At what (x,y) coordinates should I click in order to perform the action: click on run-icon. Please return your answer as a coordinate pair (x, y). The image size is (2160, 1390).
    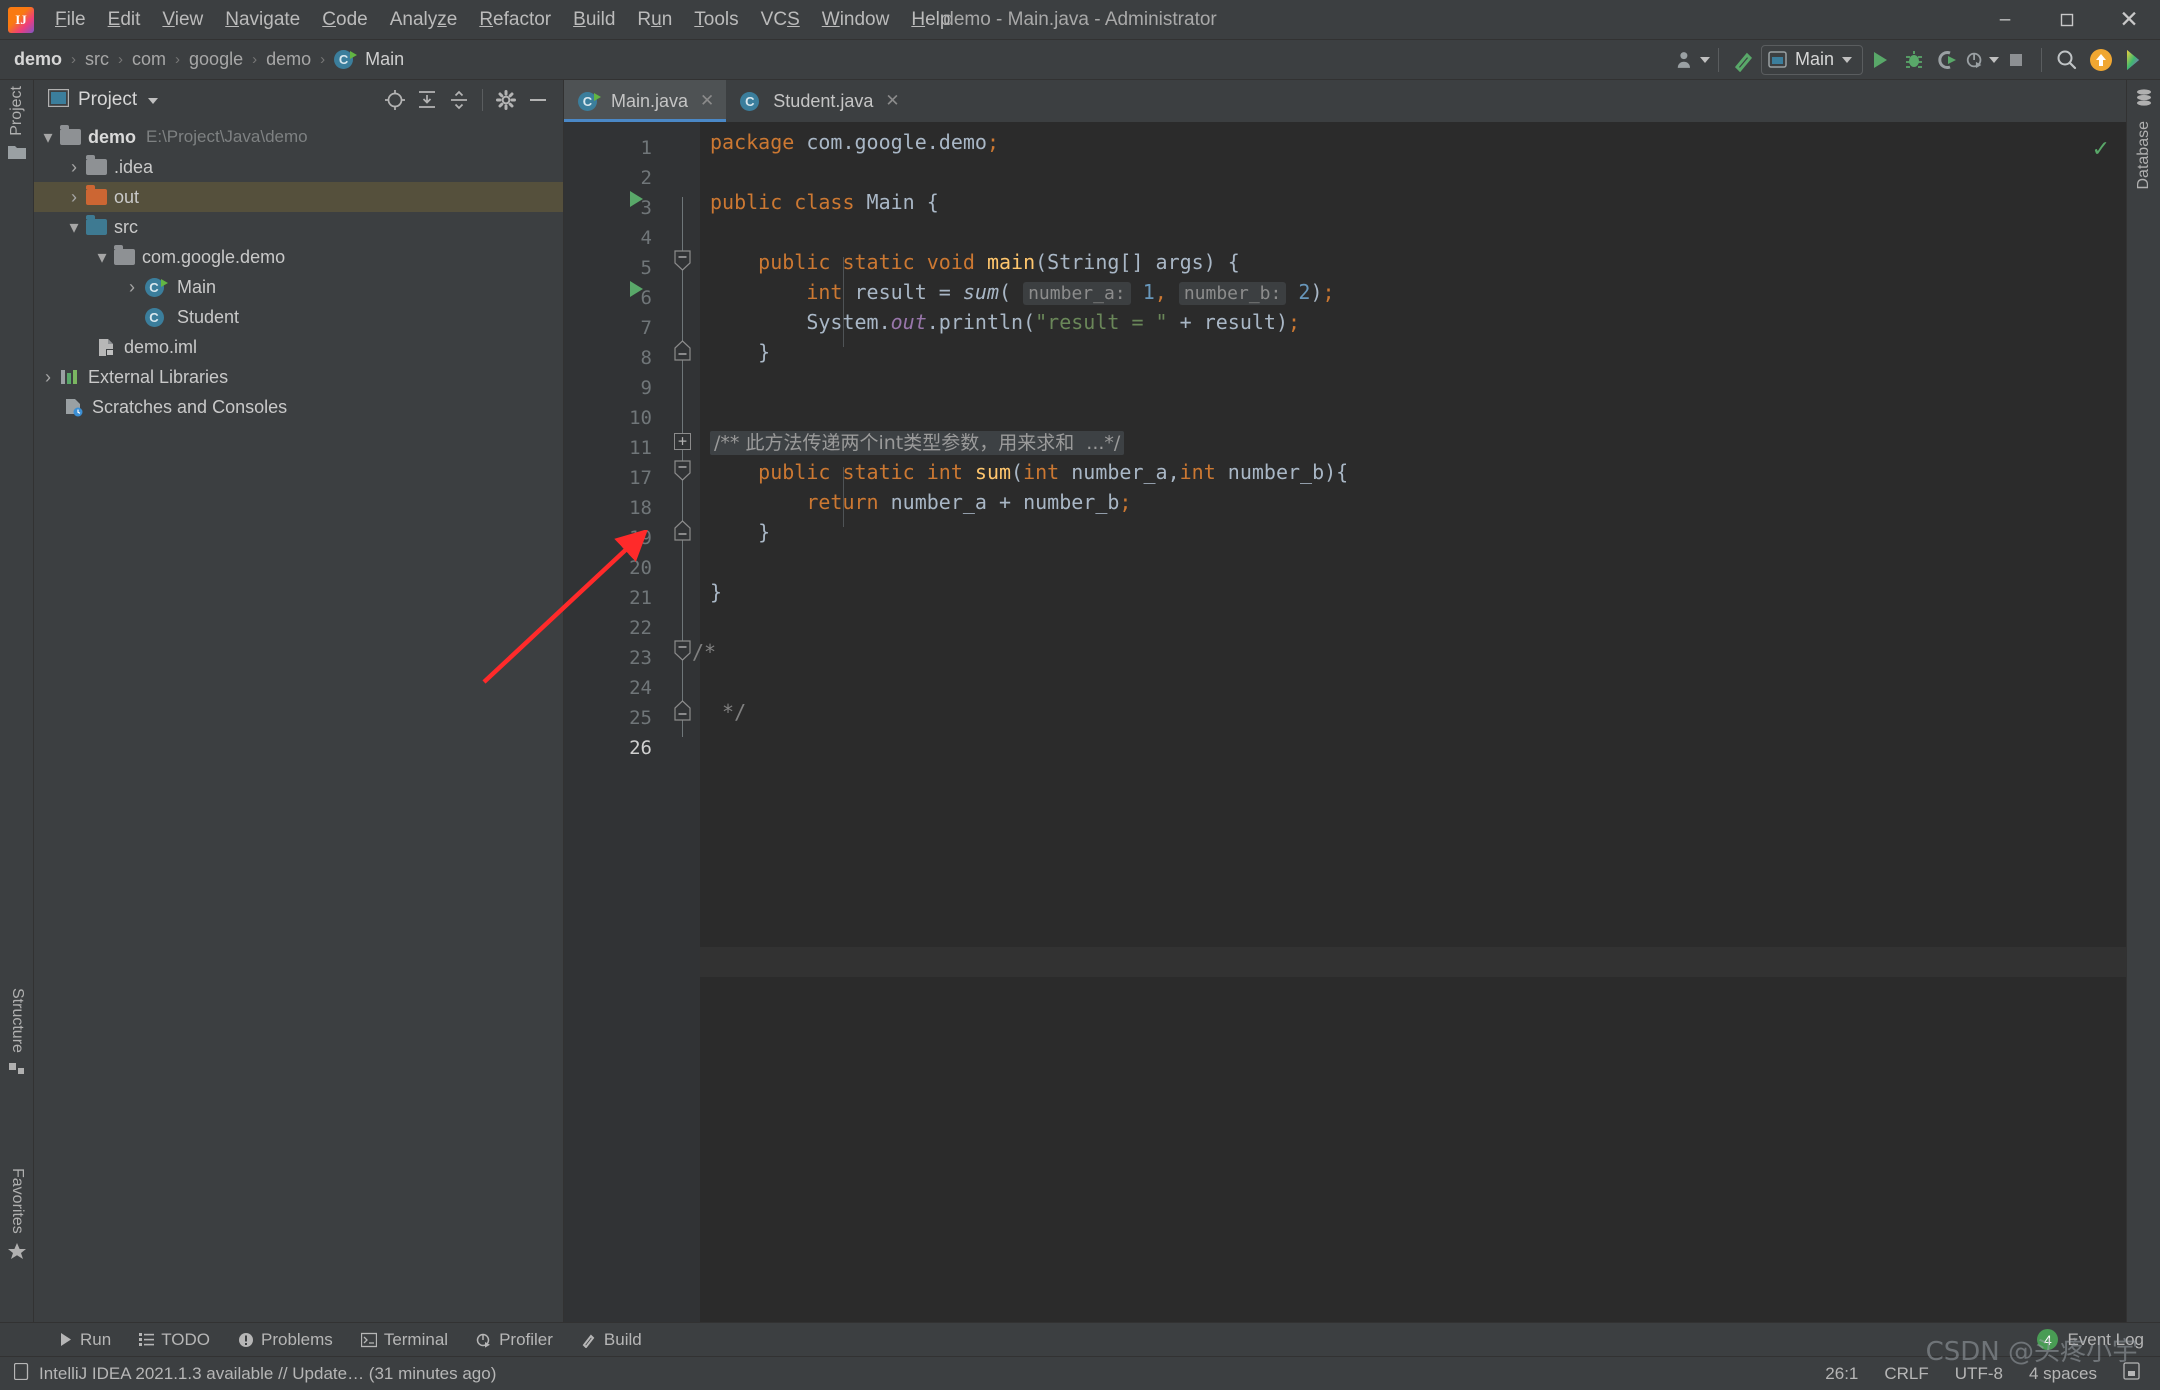
    Looking at the image, I should click on (1880, 60).